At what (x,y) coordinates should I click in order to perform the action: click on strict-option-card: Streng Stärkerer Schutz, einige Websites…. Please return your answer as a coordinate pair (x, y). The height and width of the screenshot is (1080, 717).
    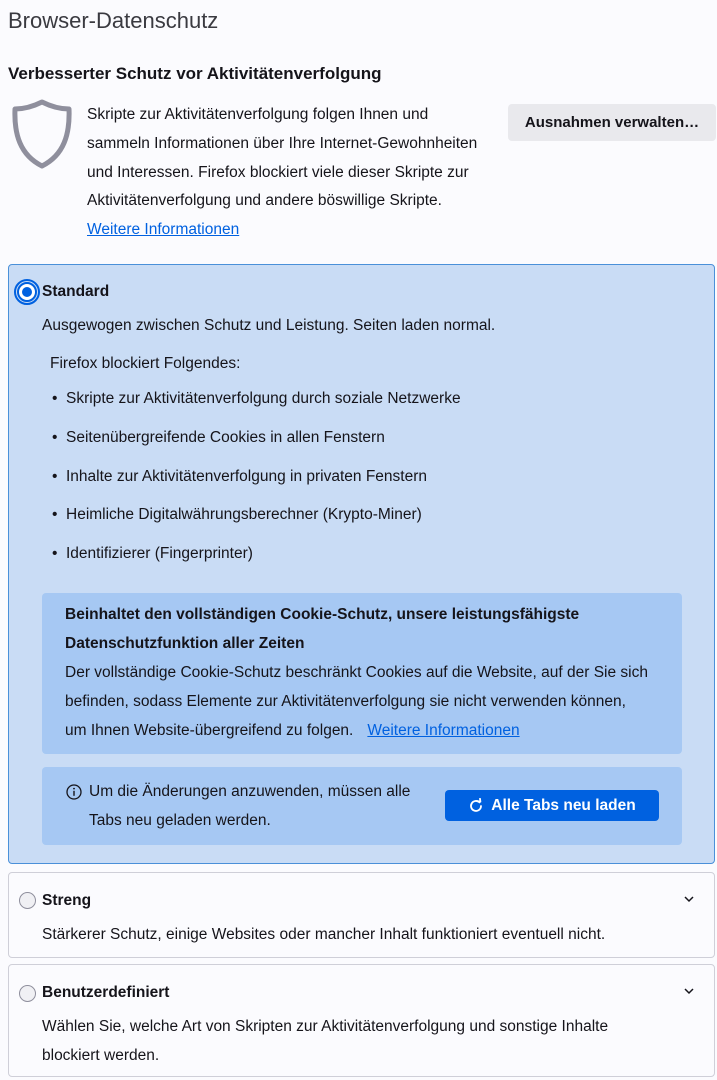
    Looking at the image, I should click on (361, 915).